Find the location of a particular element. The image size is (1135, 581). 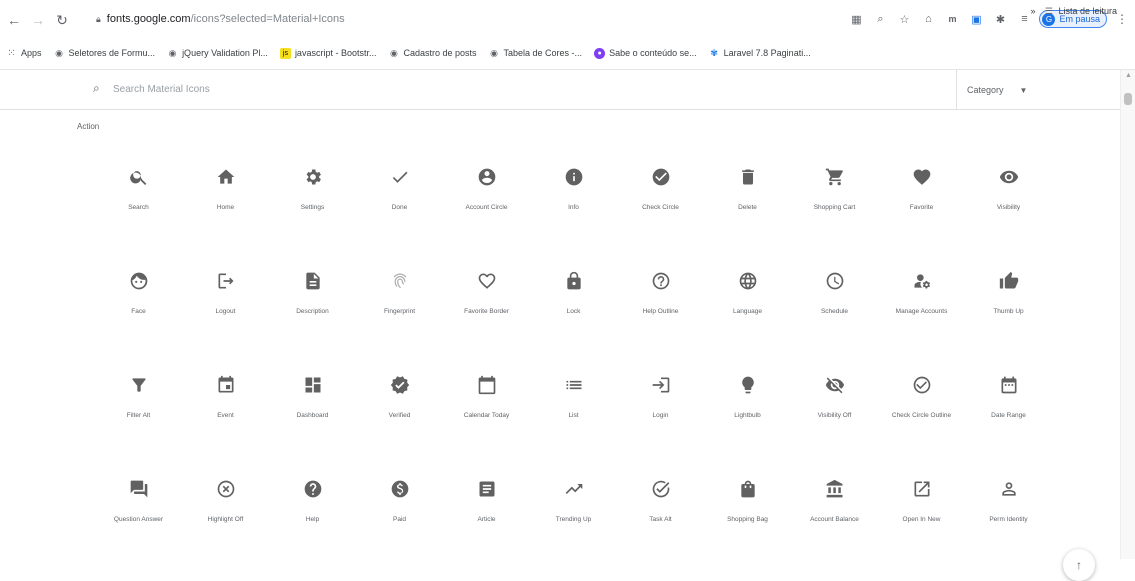

icon-tile-login: Login is located at coordinates (660, 425).